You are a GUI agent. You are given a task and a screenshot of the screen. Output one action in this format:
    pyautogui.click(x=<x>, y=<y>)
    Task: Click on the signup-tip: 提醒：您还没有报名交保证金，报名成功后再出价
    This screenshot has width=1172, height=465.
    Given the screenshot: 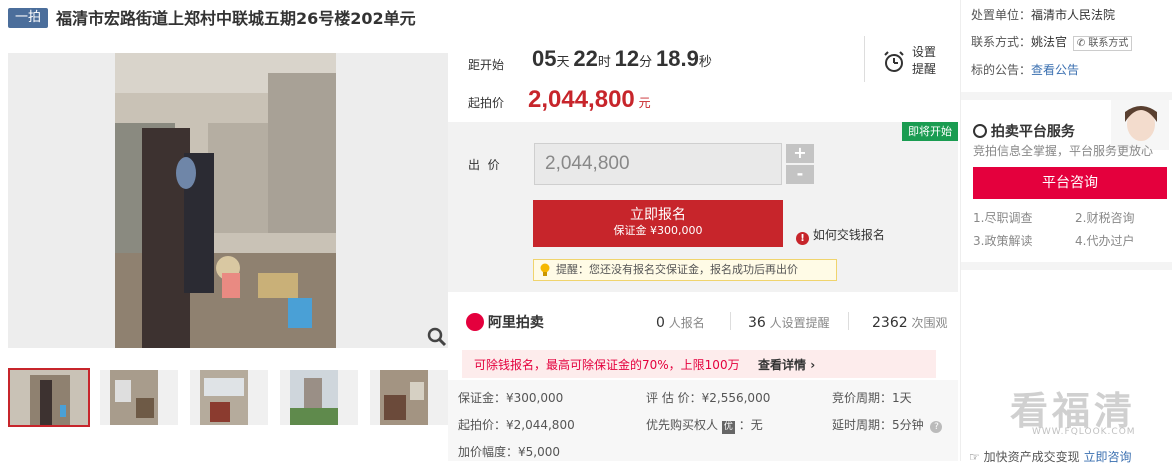 What is the action you would take?
    pyautogui.click(x=685, y=270)
    